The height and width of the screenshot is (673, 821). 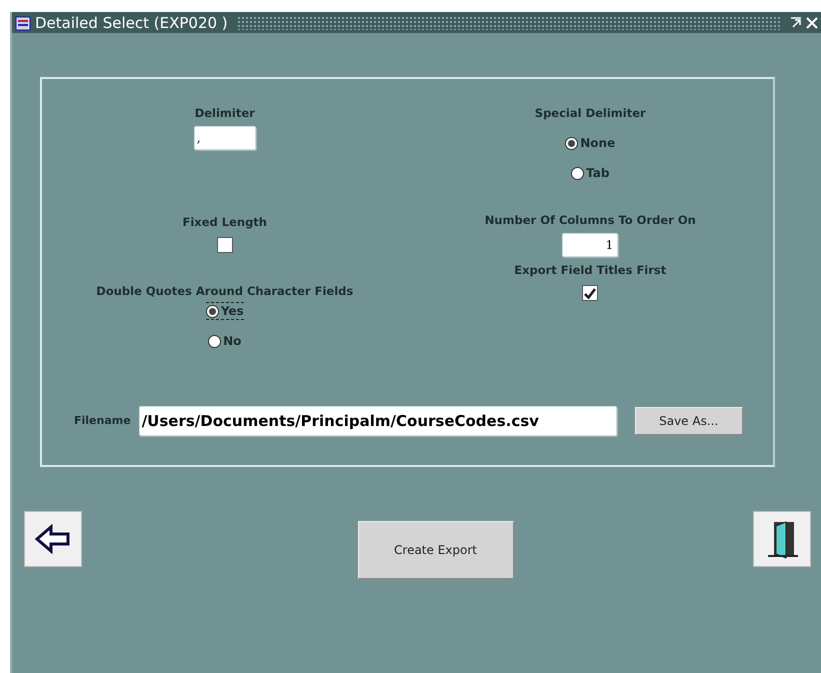 I want to click on radio-option: None, so click(x=590, y=143).